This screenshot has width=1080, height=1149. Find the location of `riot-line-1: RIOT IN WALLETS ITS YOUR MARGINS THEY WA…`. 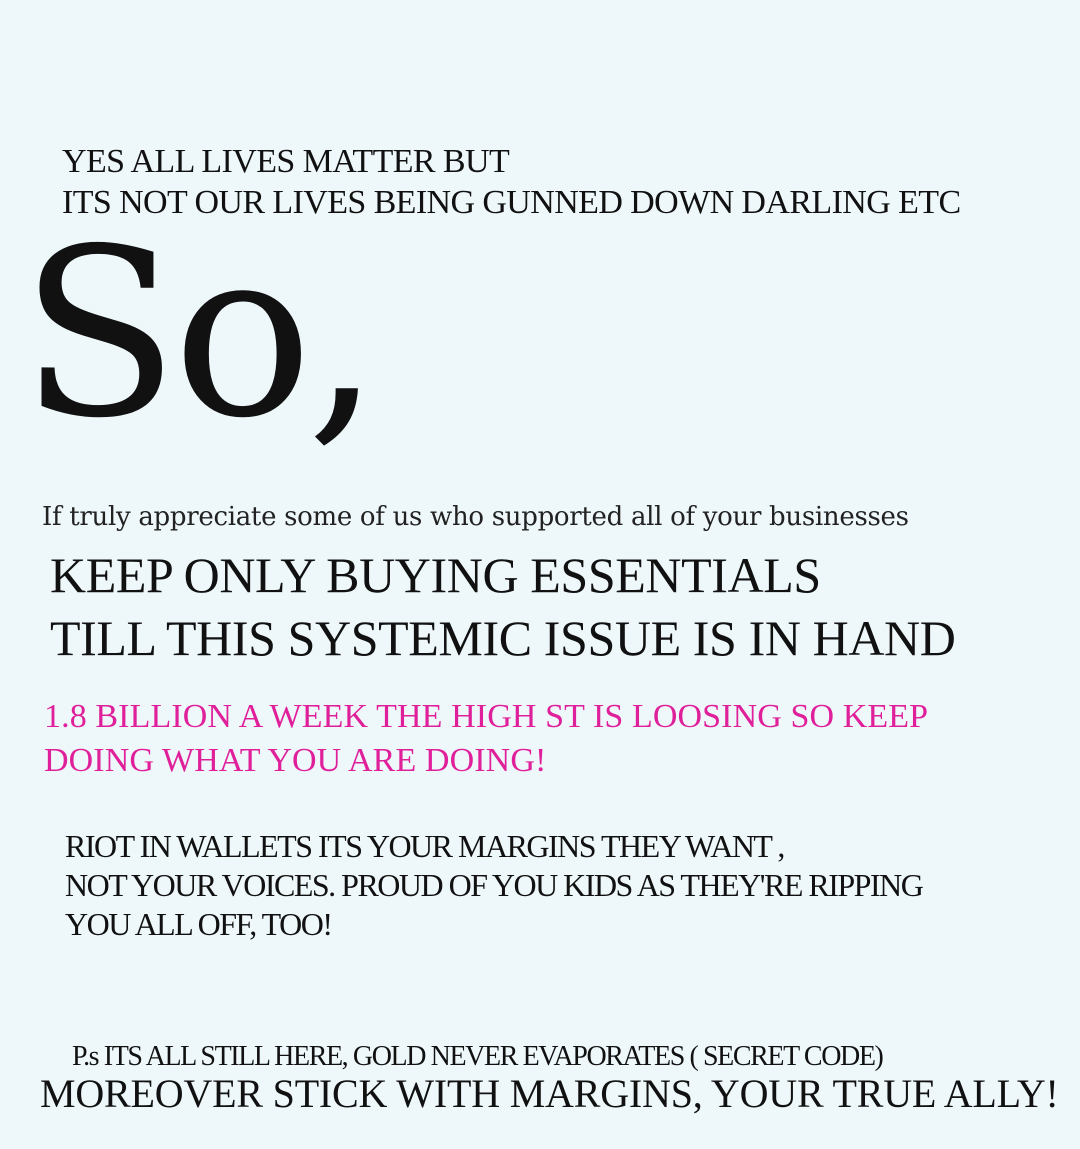

riot-line-1: RIOT IN WALLETS ITS YOUR MARGINS THEY WA… is located at coordinates (425, 846).